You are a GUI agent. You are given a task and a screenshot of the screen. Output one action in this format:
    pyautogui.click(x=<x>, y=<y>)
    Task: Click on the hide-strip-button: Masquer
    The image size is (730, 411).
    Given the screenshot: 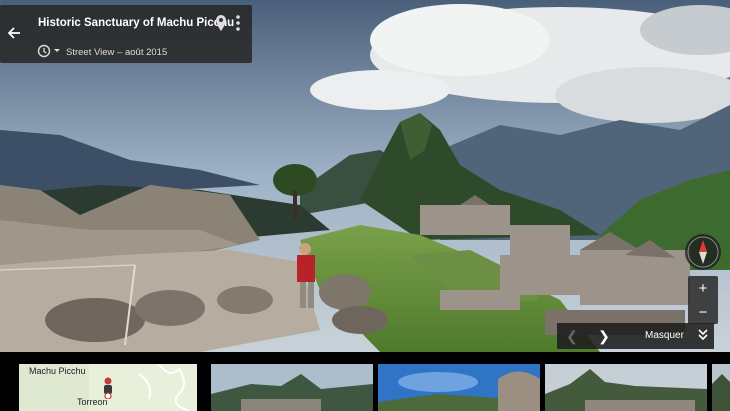 What is the action you would take?
    pyautogui.click(x=664, y=335)
    